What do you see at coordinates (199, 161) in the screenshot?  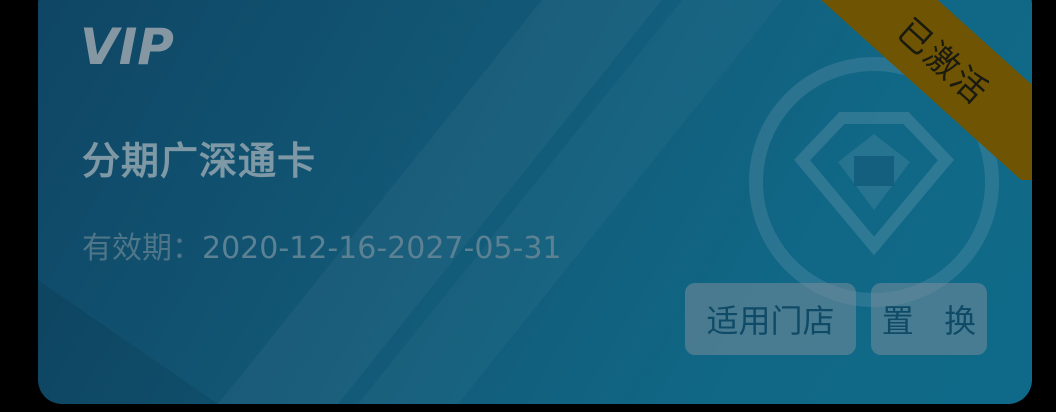 I see `card-title: 分期广深通卡` at bounding box center [199, 161].